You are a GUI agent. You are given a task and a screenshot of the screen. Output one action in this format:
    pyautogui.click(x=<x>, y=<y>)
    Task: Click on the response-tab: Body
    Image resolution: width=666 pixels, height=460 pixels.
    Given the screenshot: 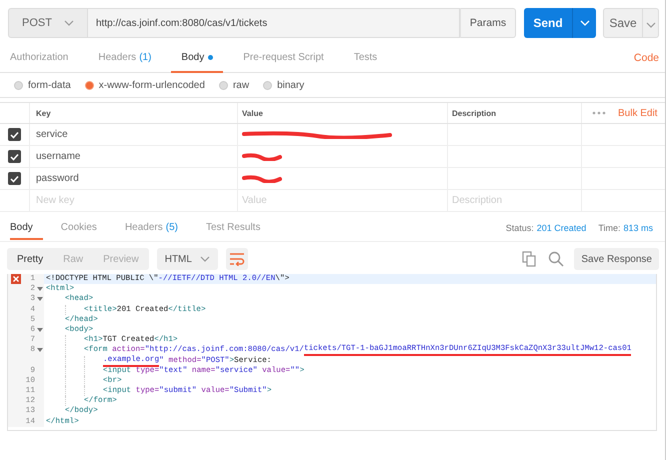 What is the action you would take?
    pyautogui.click(x=26, y=229)
    